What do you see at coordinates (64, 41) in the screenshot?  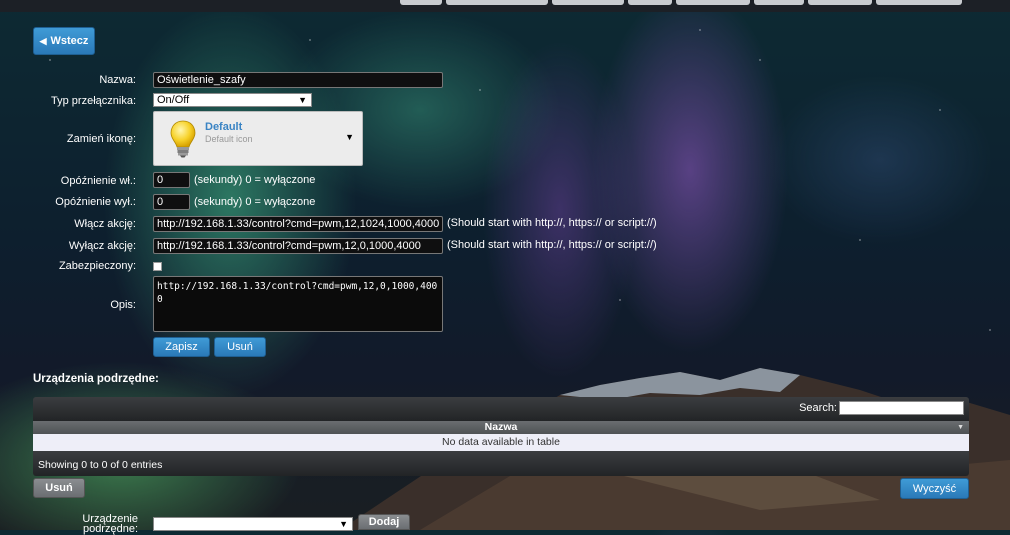 I see `back-button: ◀ Wstecz` at bounding box center [64, 41].